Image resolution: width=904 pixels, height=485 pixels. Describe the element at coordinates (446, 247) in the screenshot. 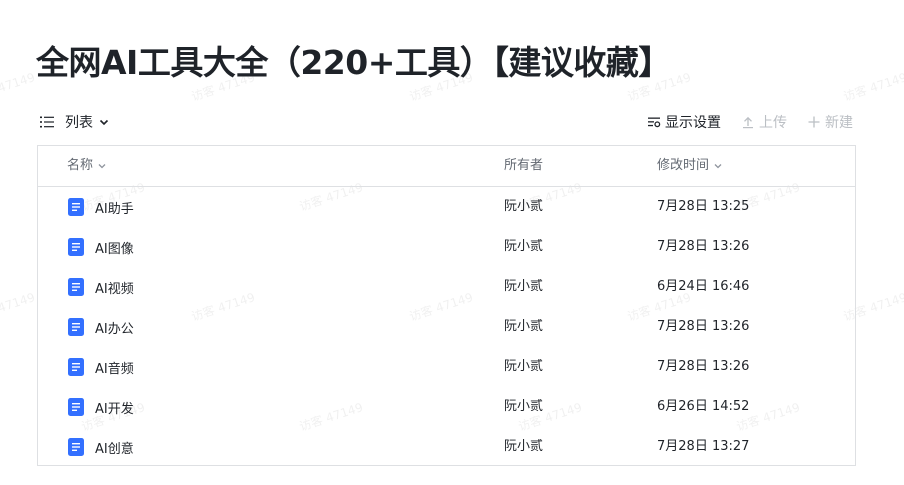

I see `table-row: AI图像 阮小贰 7月28日 13:26` at that location.